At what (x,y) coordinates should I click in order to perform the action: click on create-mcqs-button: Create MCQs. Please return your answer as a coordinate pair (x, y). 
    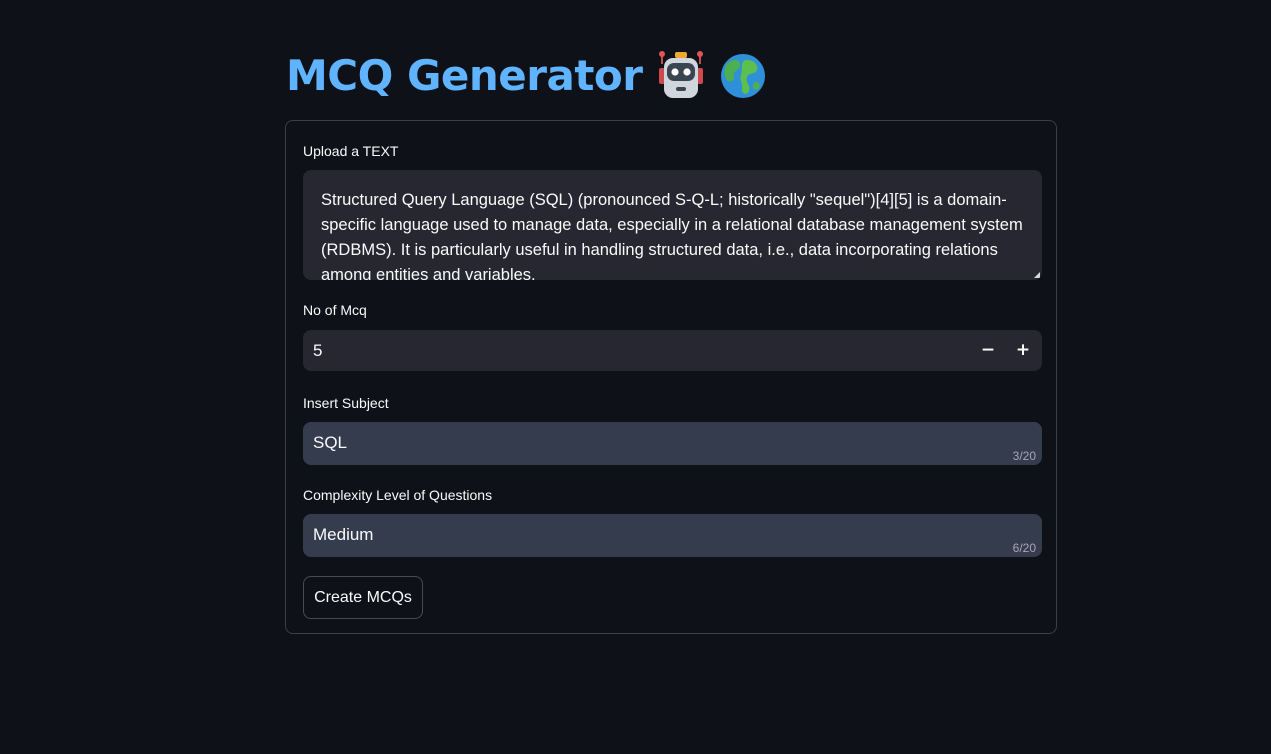
    Looking at the image, I should click on (363, 597).